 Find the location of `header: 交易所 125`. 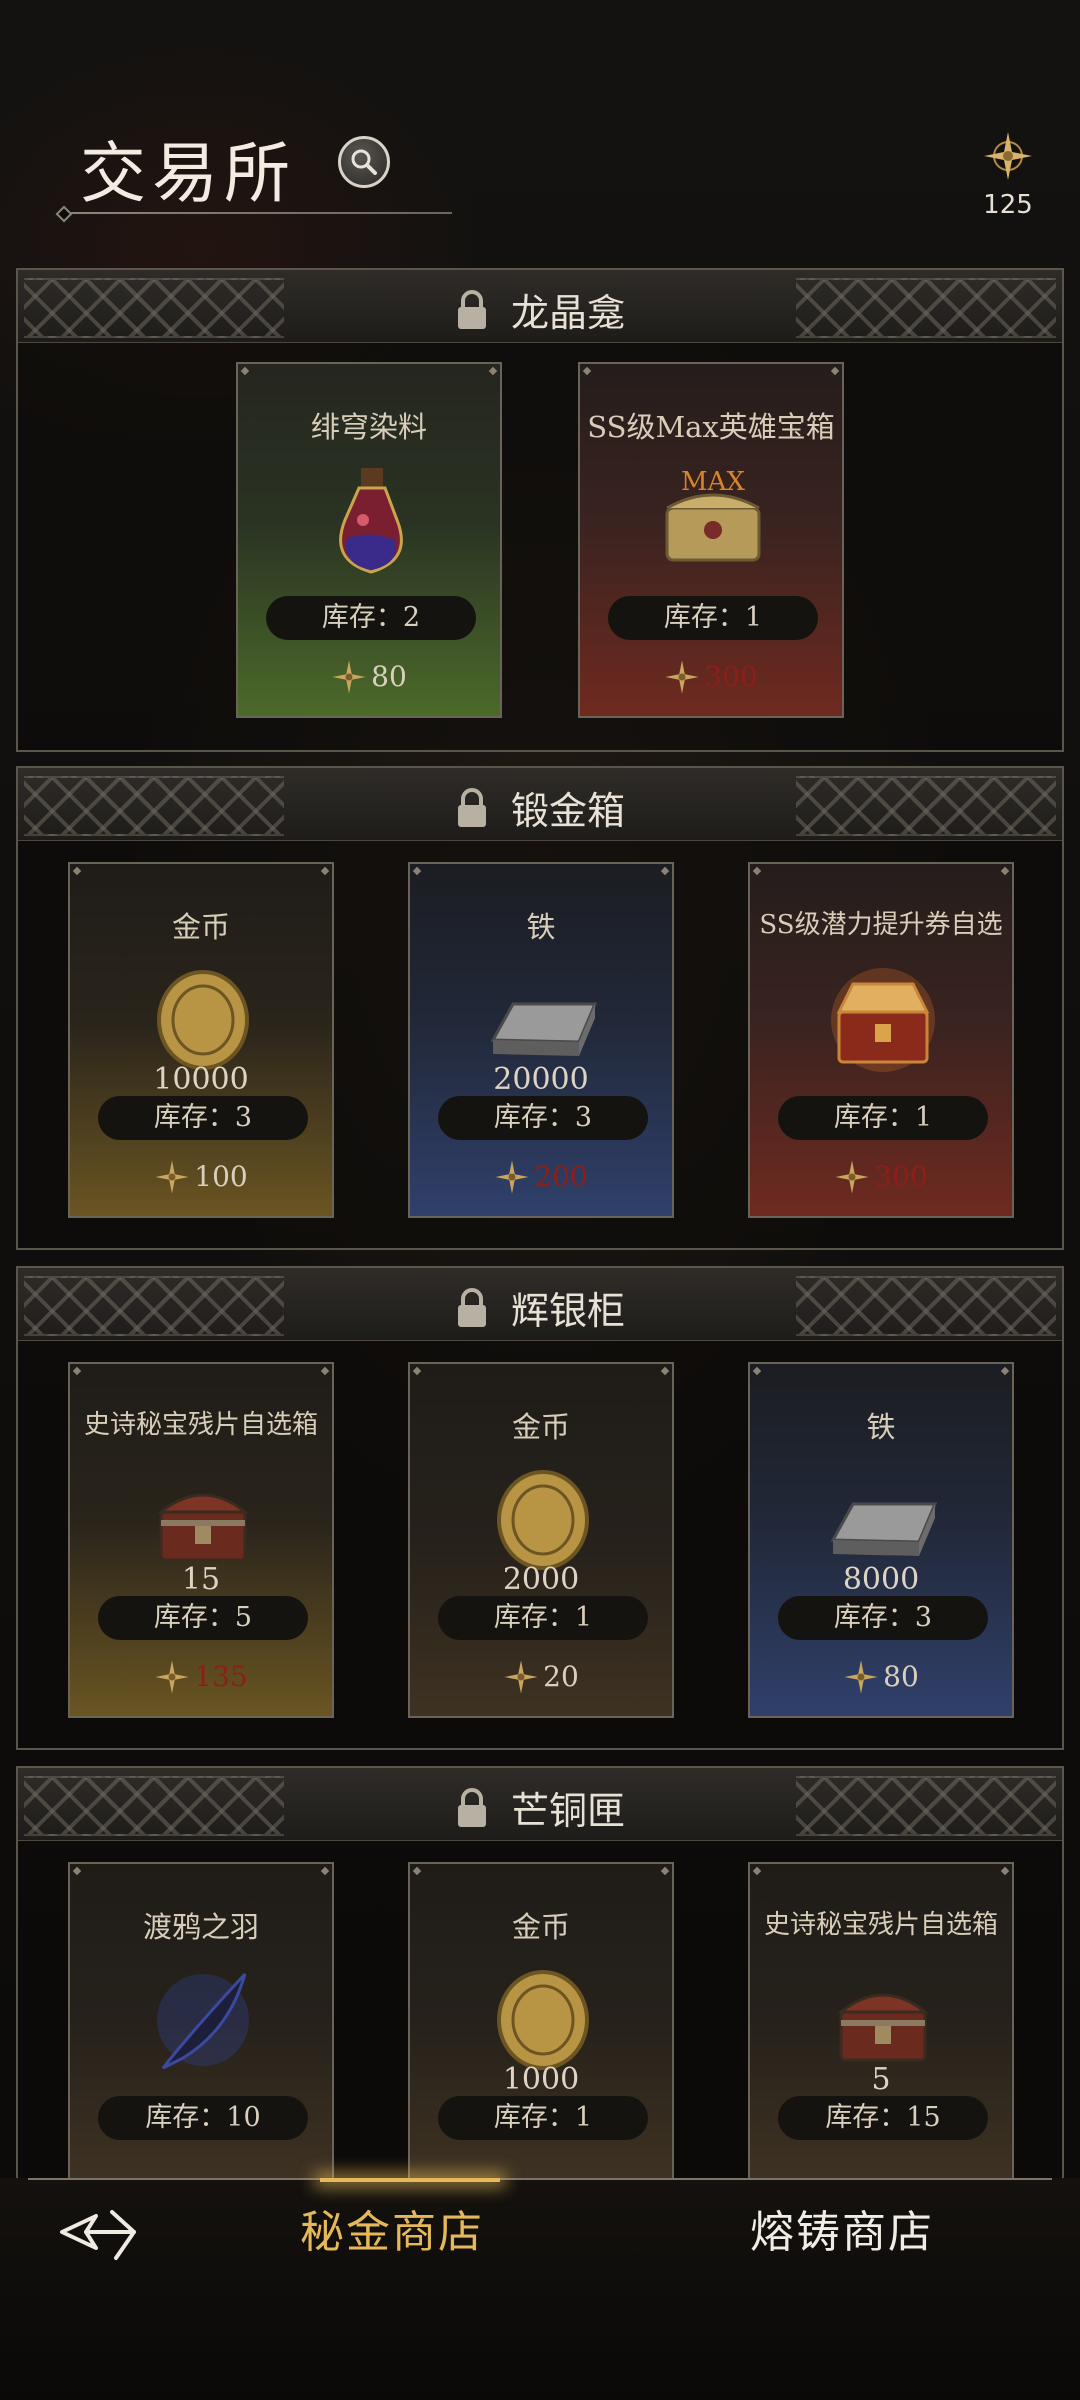

header: 交易所 125 is located at coordinates (540, 125).